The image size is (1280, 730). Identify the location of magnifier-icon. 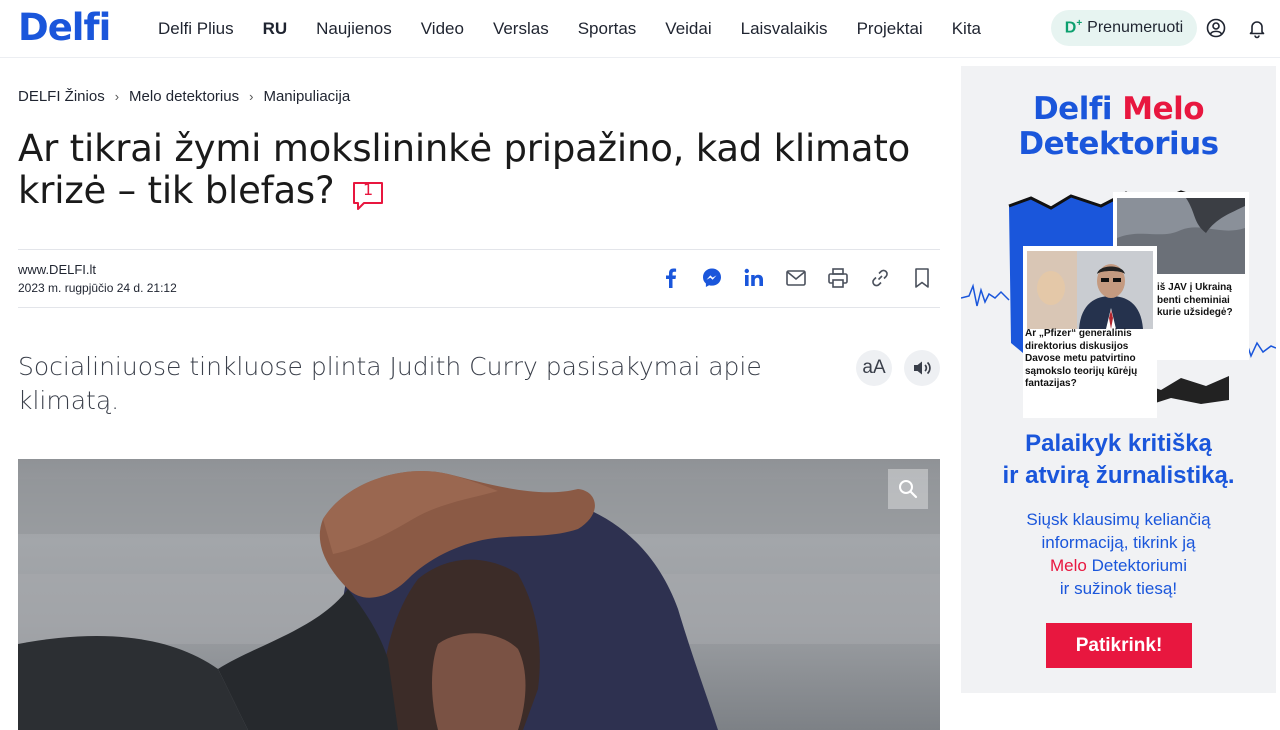
(908, 489).